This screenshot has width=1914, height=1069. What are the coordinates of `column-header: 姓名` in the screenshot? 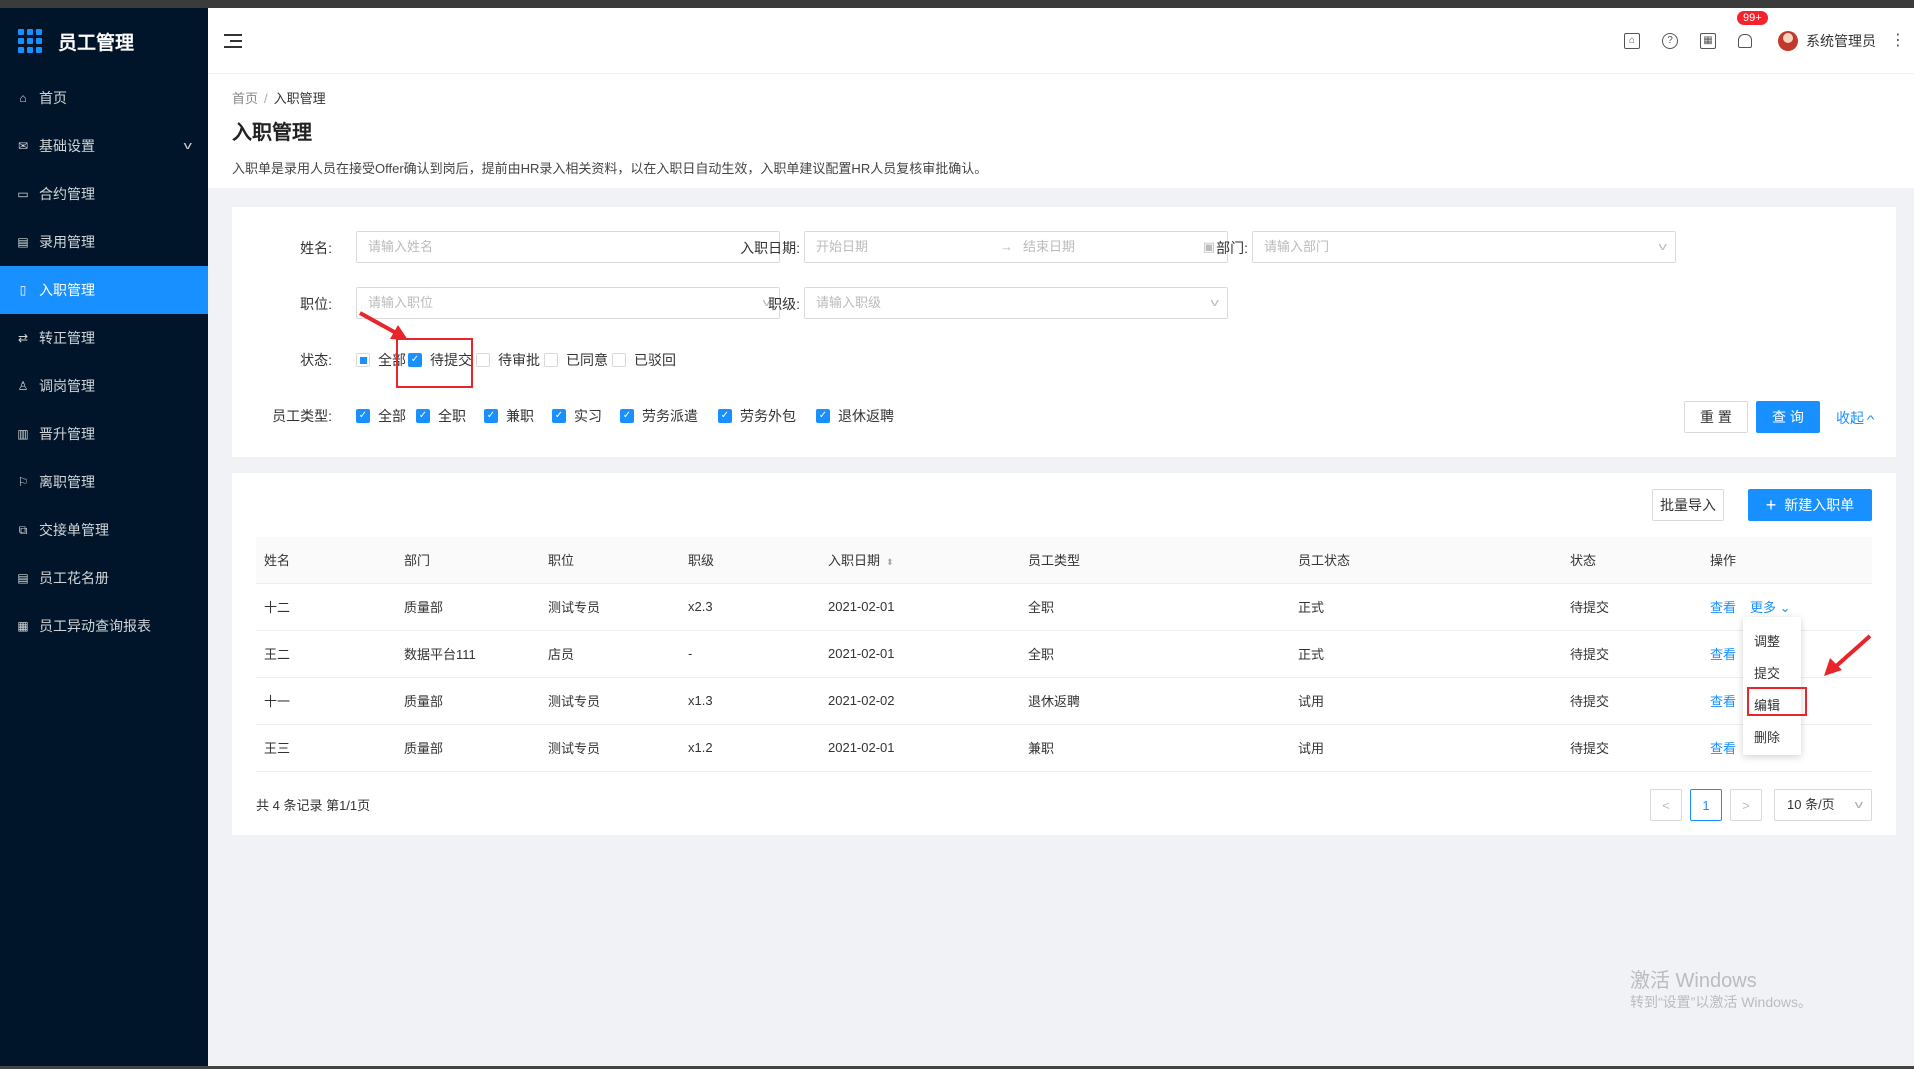 It's located at (326, 560).